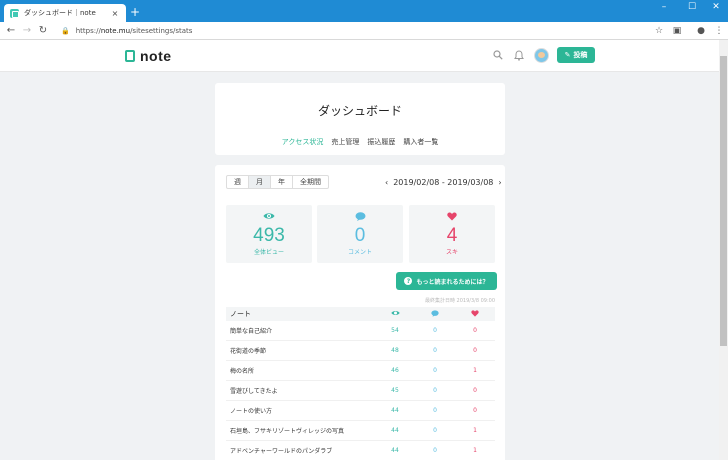  Describe the element at coordinates (360, 119) in the screenshot. I see `dashboard-card: ダッシュボード アクセス状況 売上管理 振込履歴 購入者一覧` at that location.